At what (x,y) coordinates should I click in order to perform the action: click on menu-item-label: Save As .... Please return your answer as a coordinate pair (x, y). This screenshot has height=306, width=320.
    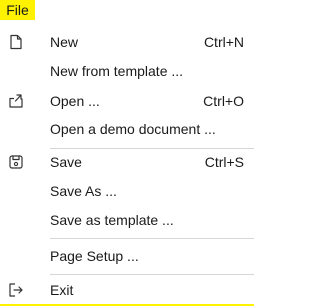
    Looking at the image, I should click on (83, 191).